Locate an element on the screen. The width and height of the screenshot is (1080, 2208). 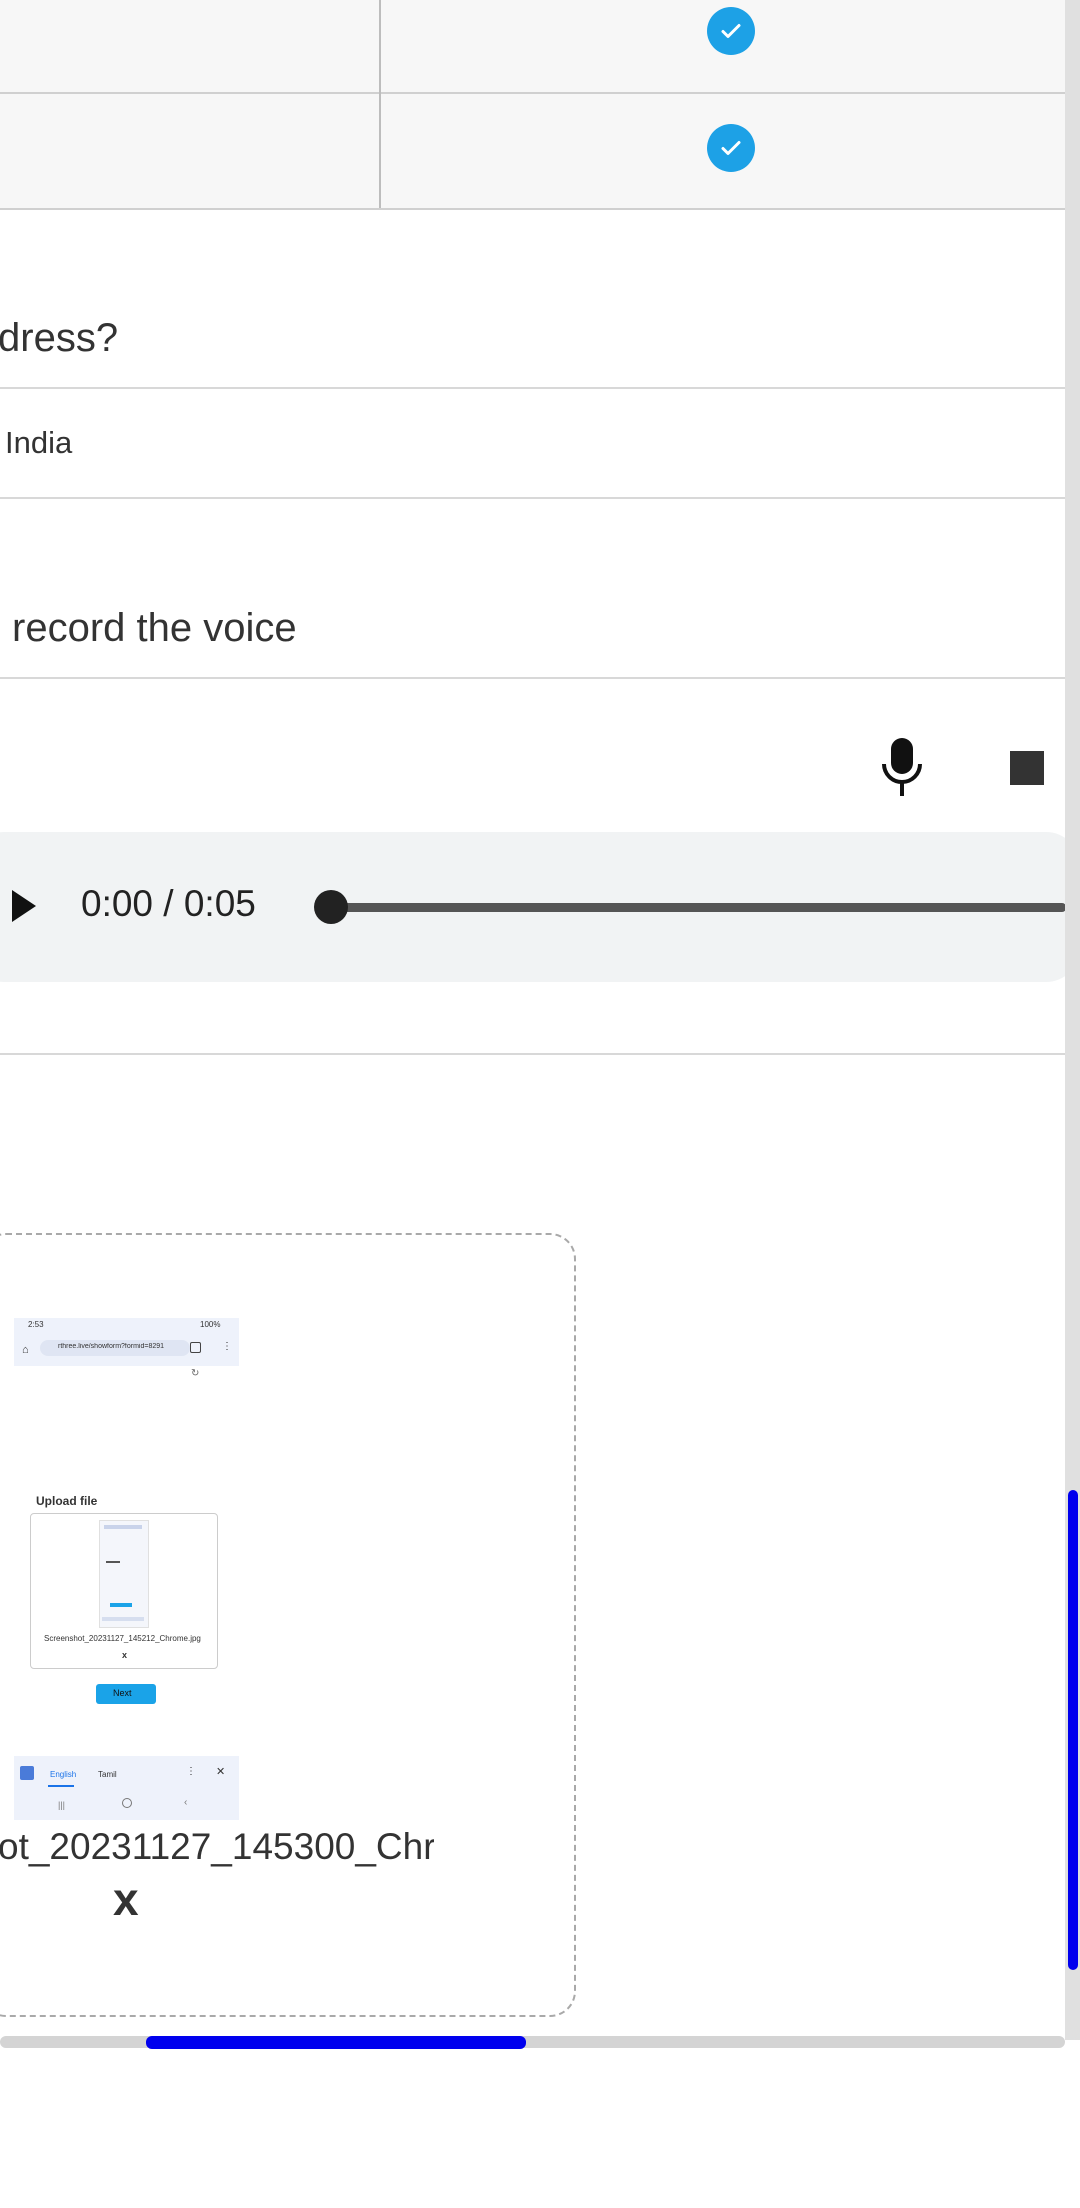
audio-progress-thumb is located at coordinates (331, 907).